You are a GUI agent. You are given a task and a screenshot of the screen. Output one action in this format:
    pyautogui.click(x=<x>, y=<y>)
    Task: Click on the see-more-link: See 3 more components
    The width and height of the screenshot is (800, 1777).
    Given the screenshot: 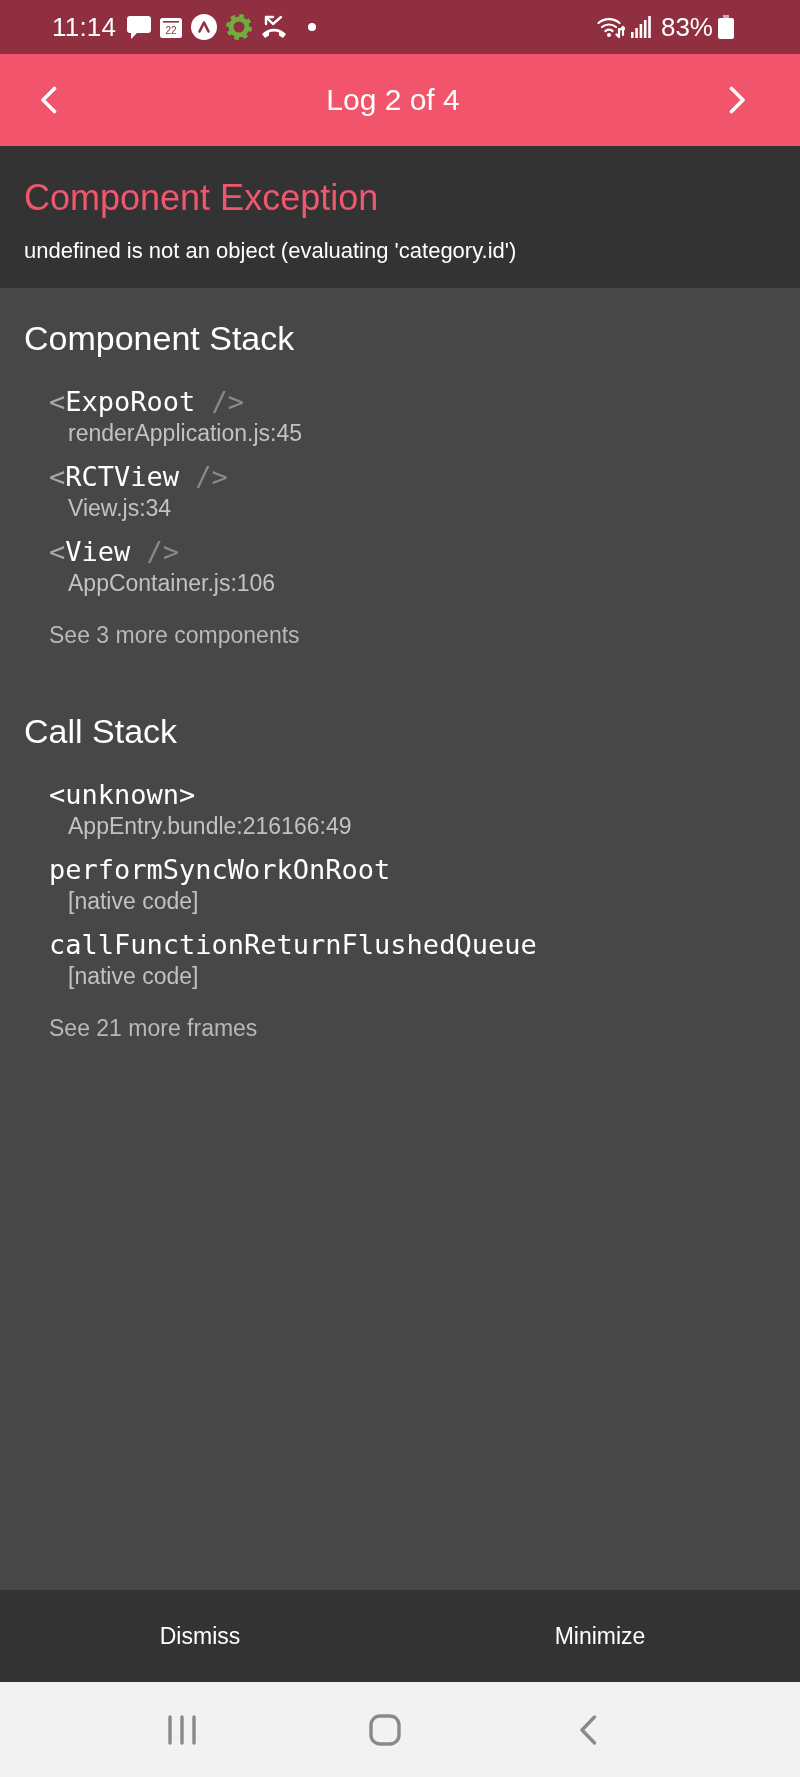 What is the action you would take?
    pyautogui.click(x=174, y=635)
    